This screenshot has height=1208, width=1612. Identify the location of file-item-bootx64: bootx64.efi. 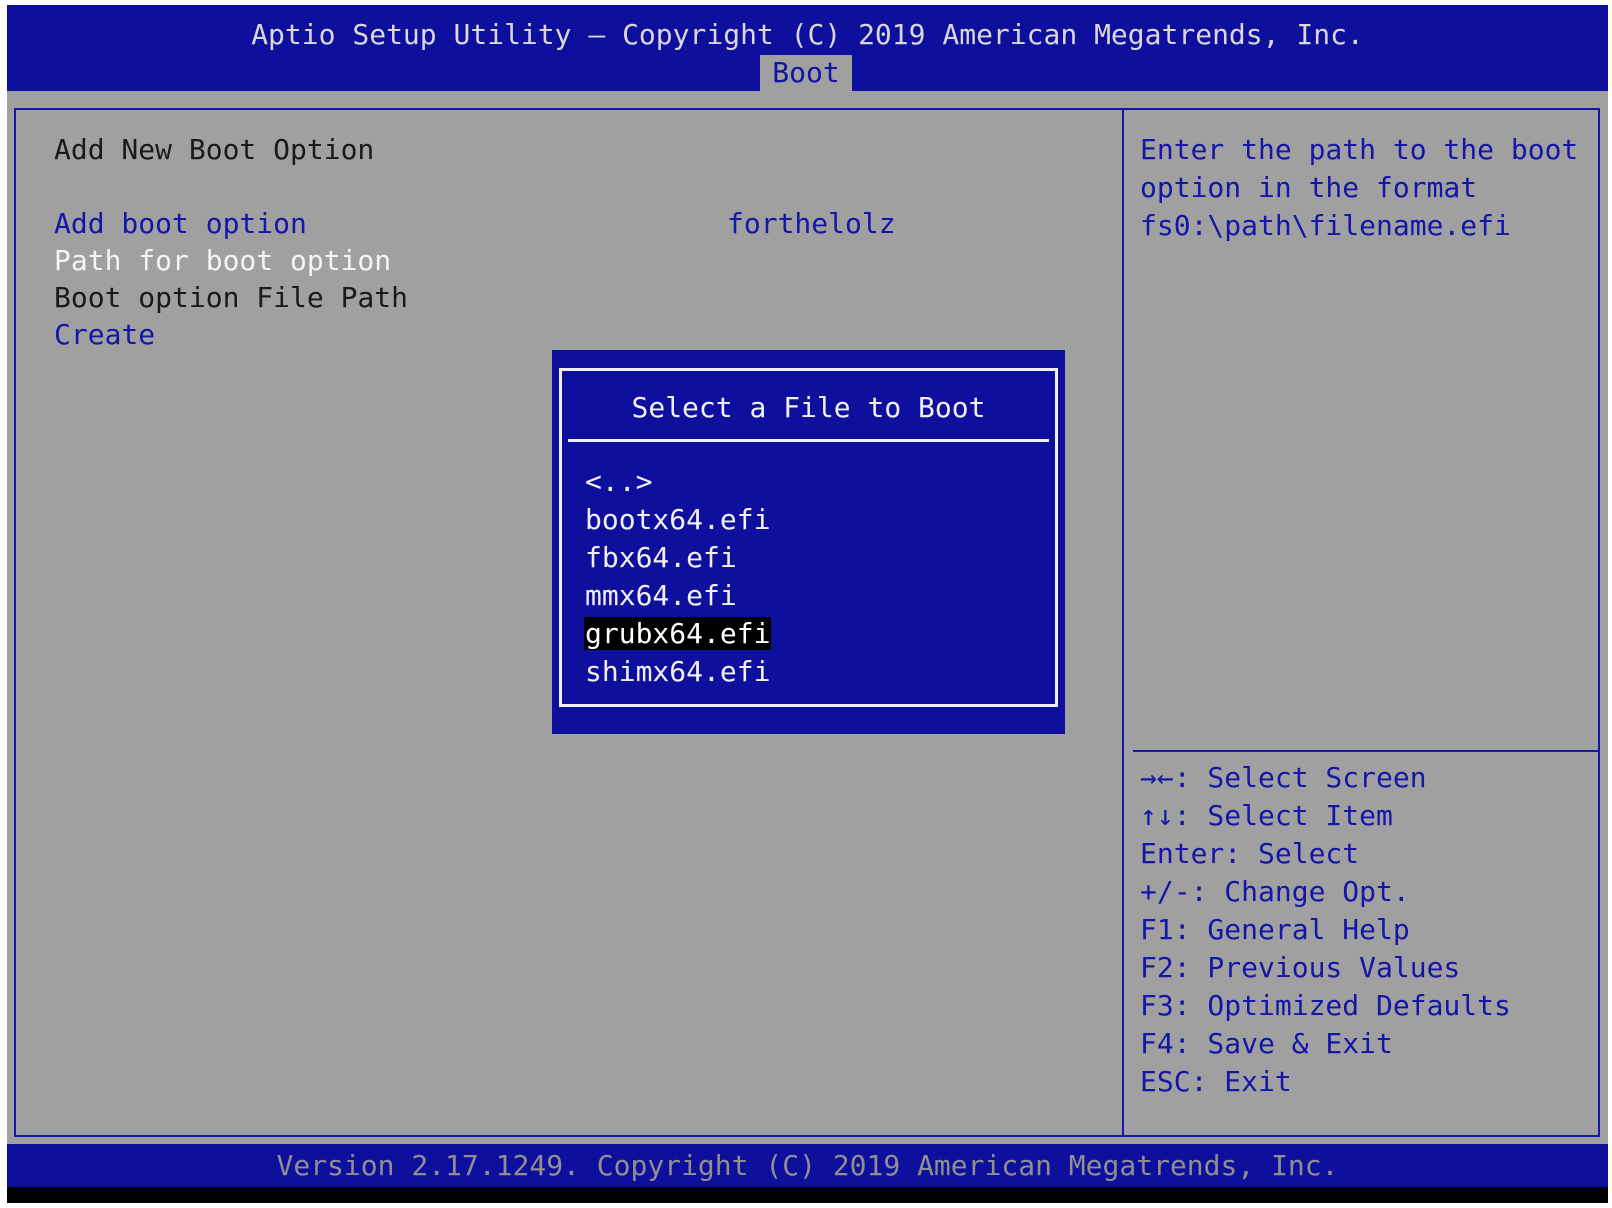
(677, 520).